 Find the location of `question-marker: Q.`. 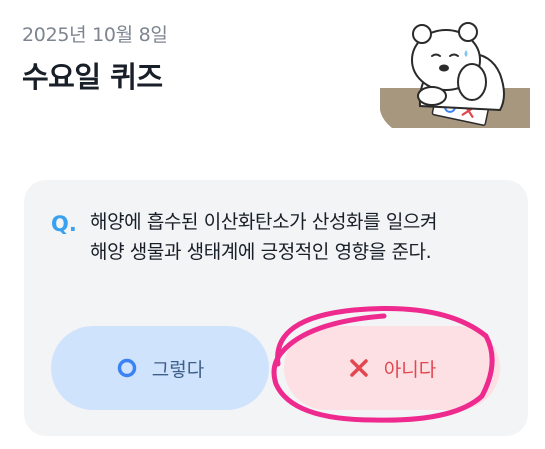

question-marker: Q. is located at coordinates (64, 224).